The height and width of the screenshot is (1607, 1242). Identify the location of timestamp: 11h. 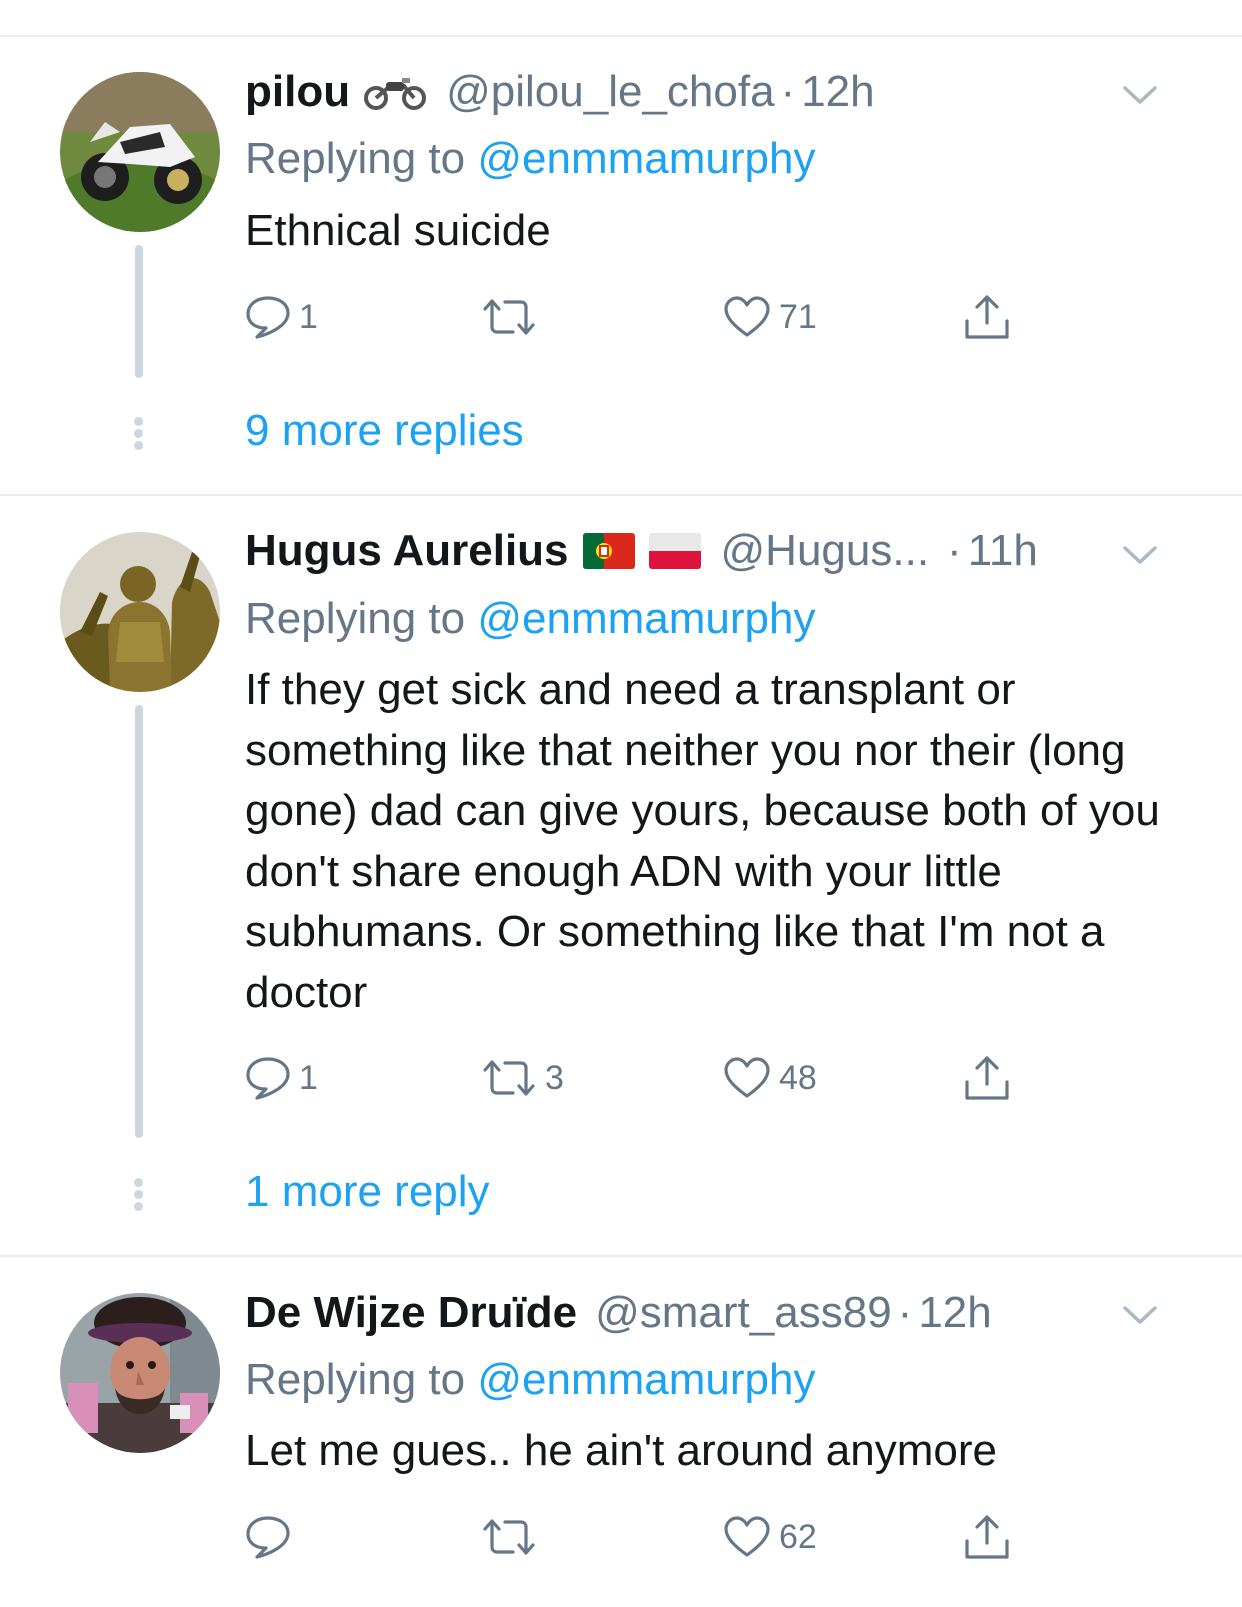
(1003, 551).